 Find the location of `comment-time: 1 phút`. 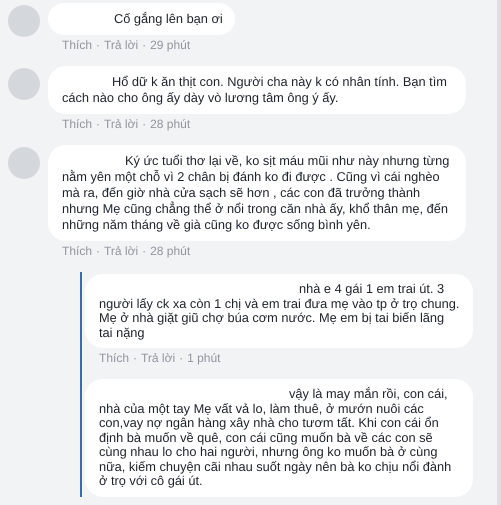

comment-time: 1 phút is located at coordinates (203, 359).